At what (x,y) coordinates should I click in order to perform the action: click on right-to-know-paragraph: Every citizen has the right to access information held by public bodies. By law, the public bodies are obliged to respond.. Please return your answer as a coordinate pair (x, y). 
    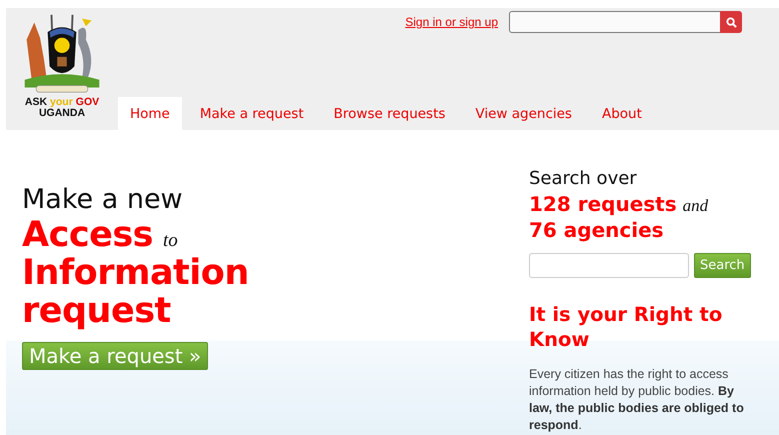
    Looking at the image, I should click on (636, 400).